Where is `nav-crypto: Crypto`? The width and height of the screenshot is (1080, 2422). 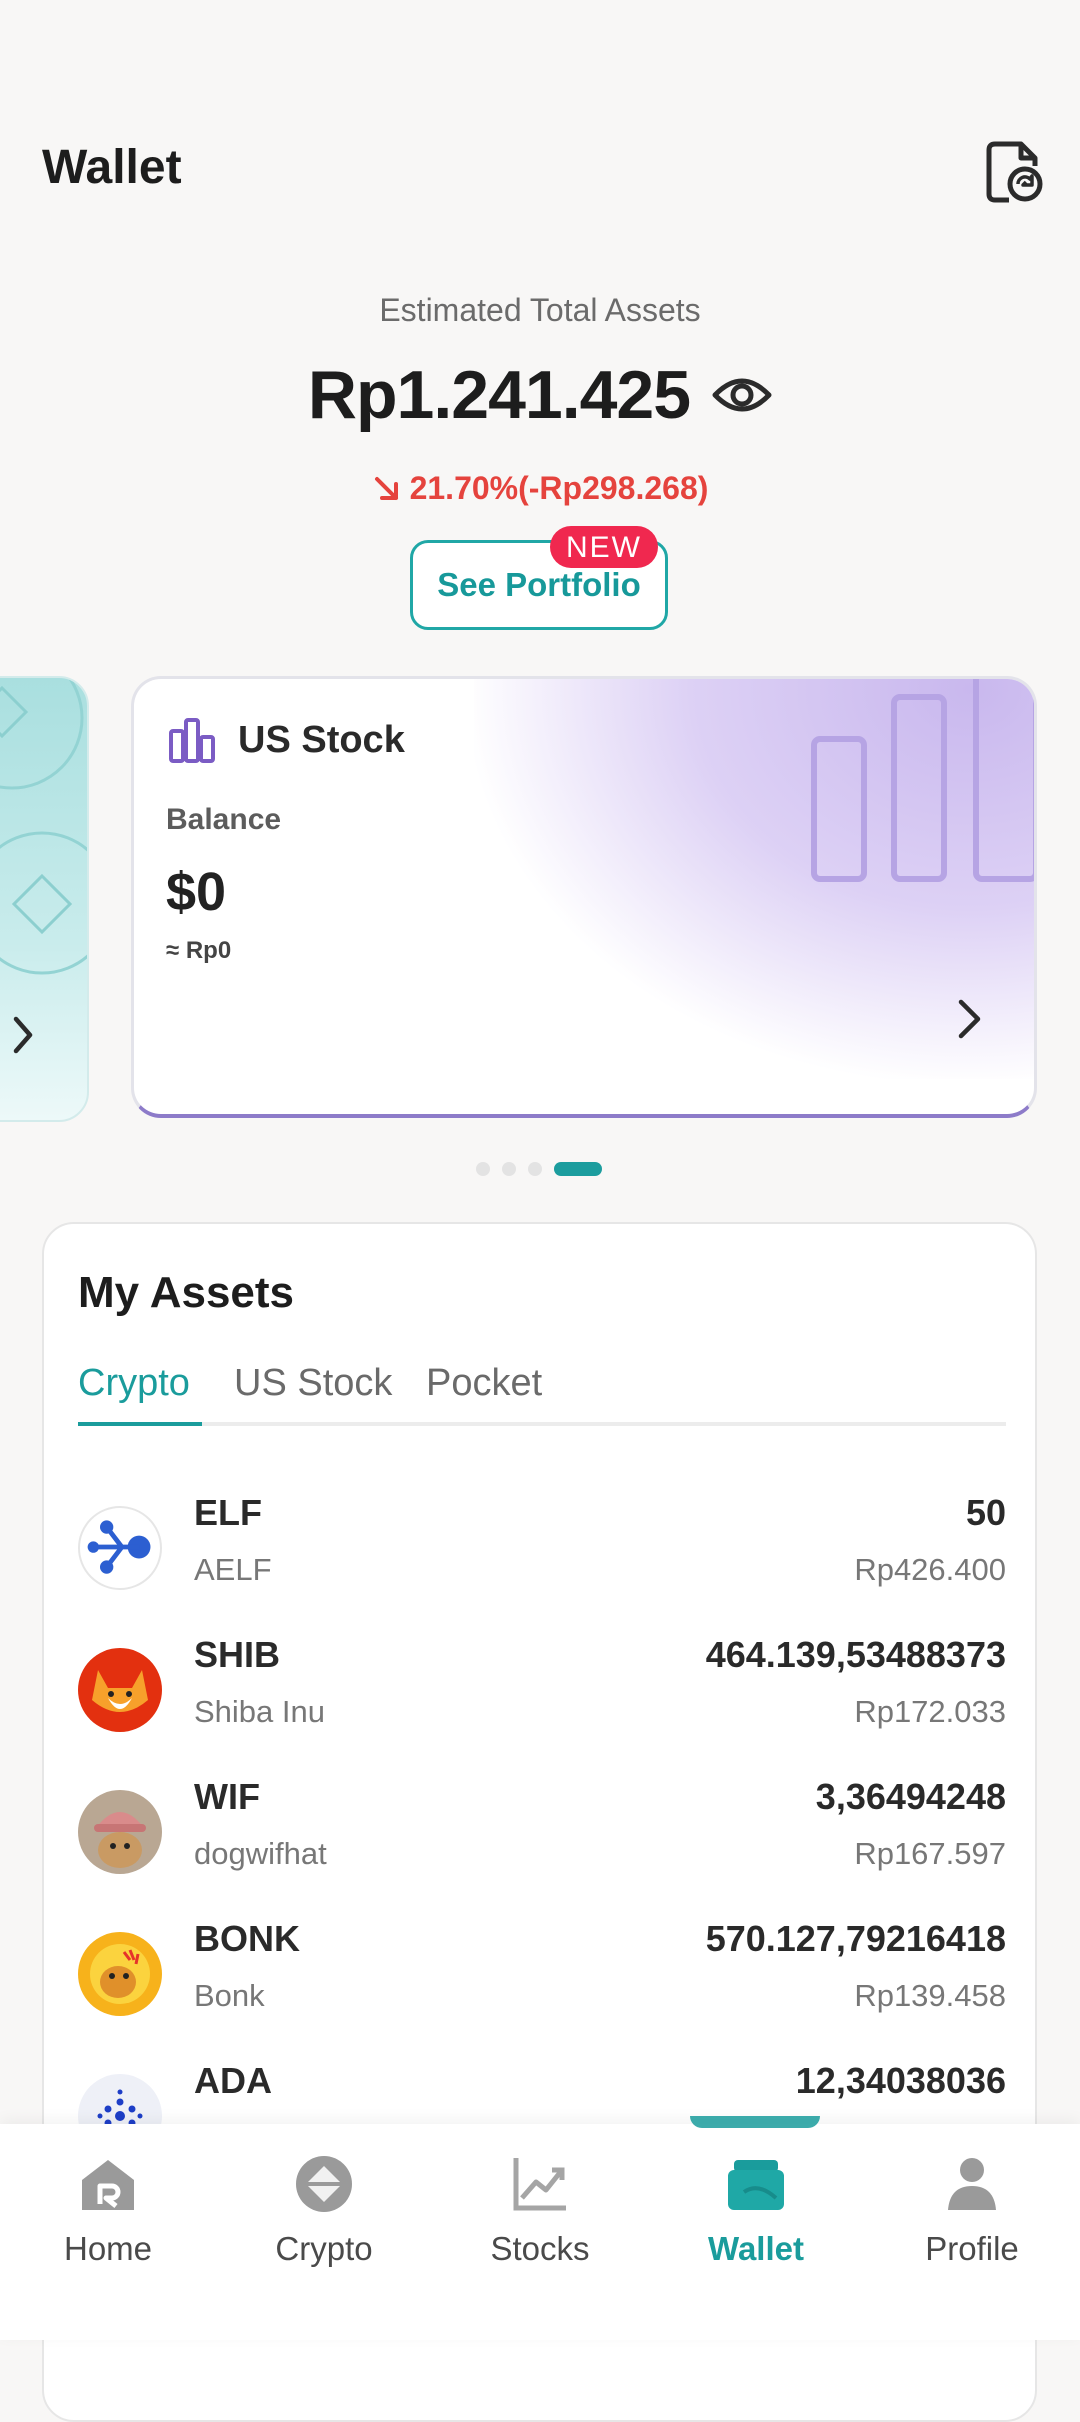
nav-crypto: Crypto is located at coordinates (324, 2210).